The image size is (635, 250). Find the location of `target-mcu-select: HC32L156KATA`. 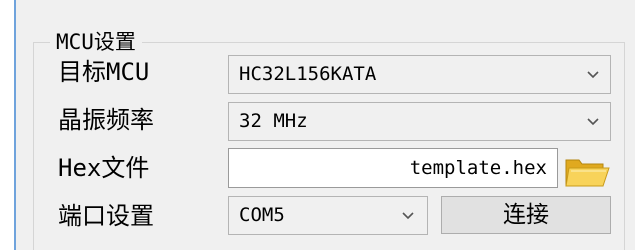

target-mcu-select: HC32L156KATA is located at coordinates (419, 74).